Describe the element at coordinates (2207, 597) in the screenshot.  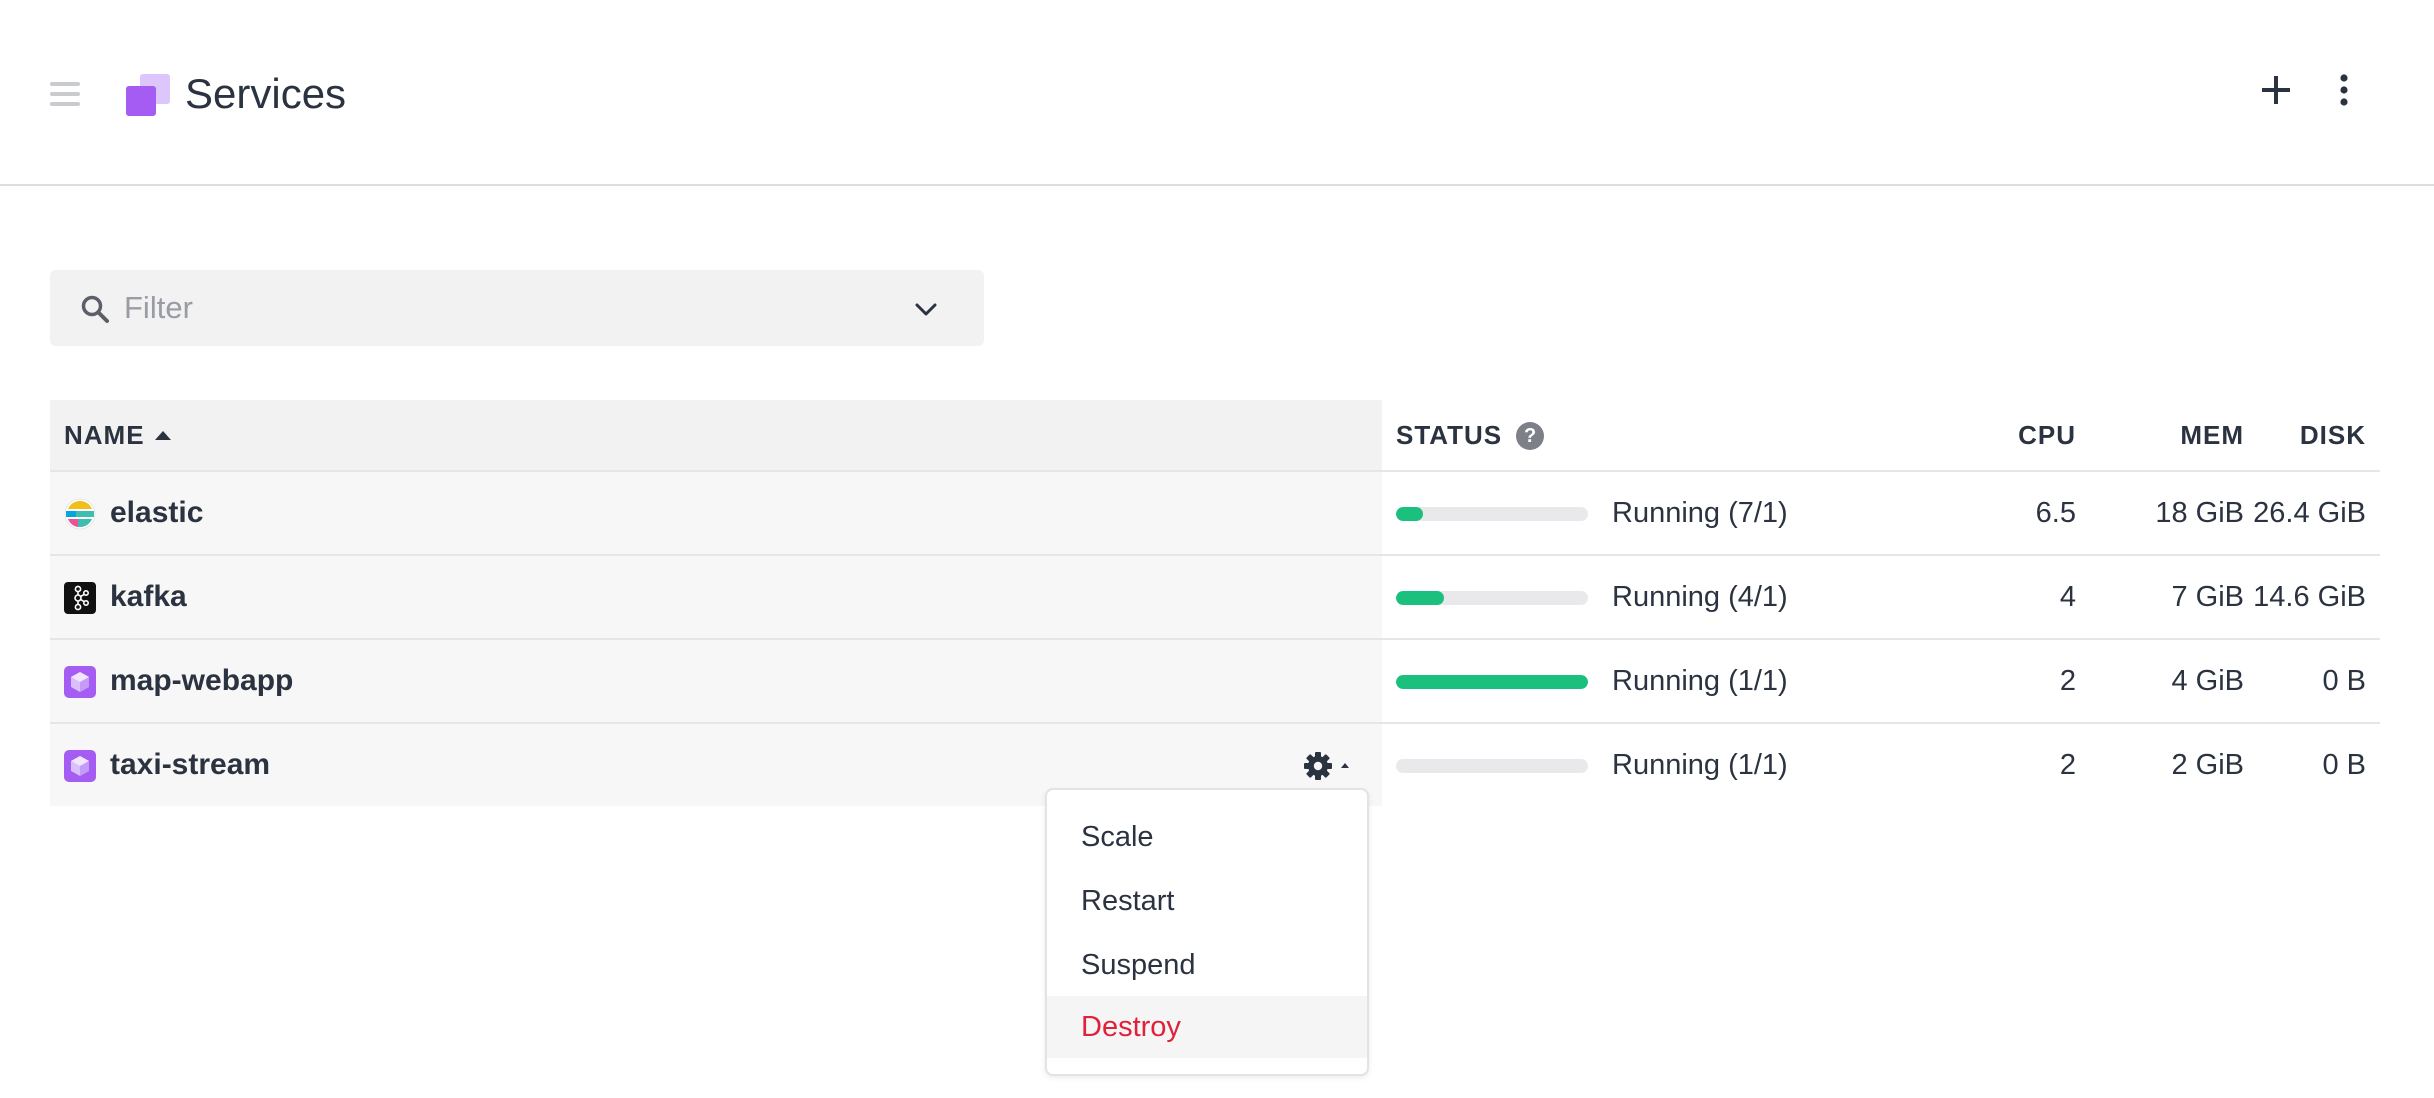
I see `mem-value: 7 GiB` at that location.